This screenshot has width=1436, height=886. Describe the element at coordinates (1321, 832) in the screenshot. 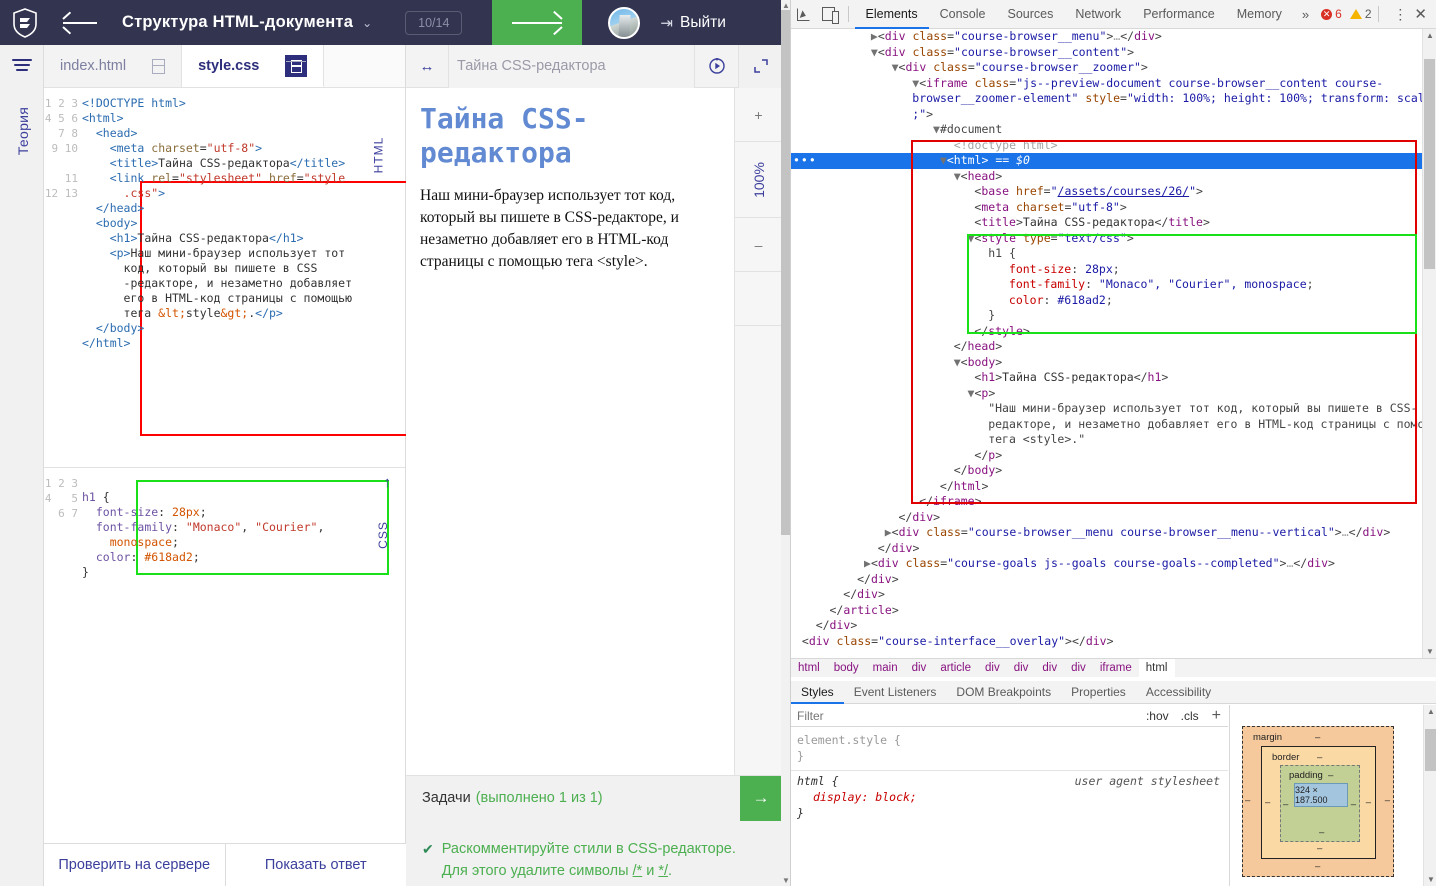

I see `padding-bottom-value: –` at that location.